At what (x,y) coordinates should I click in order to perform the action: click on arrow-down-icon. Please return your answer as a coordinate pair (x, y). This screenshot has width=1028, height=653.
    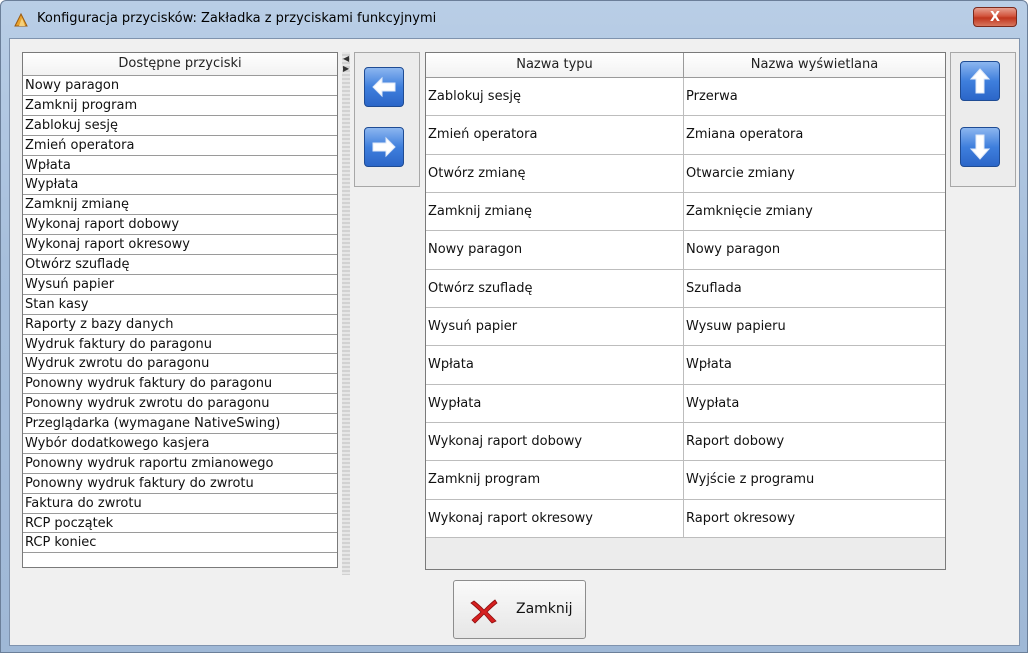
    Looking at the image, I should click on (980, 147).